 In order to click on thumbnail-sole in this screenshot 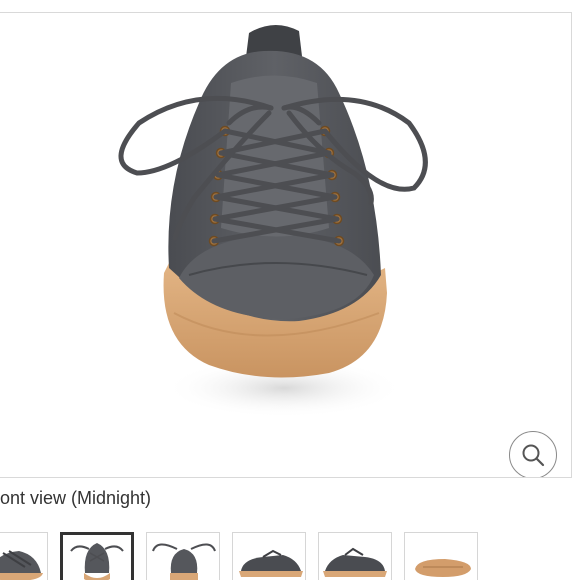, I will do `click(441, 556)`.